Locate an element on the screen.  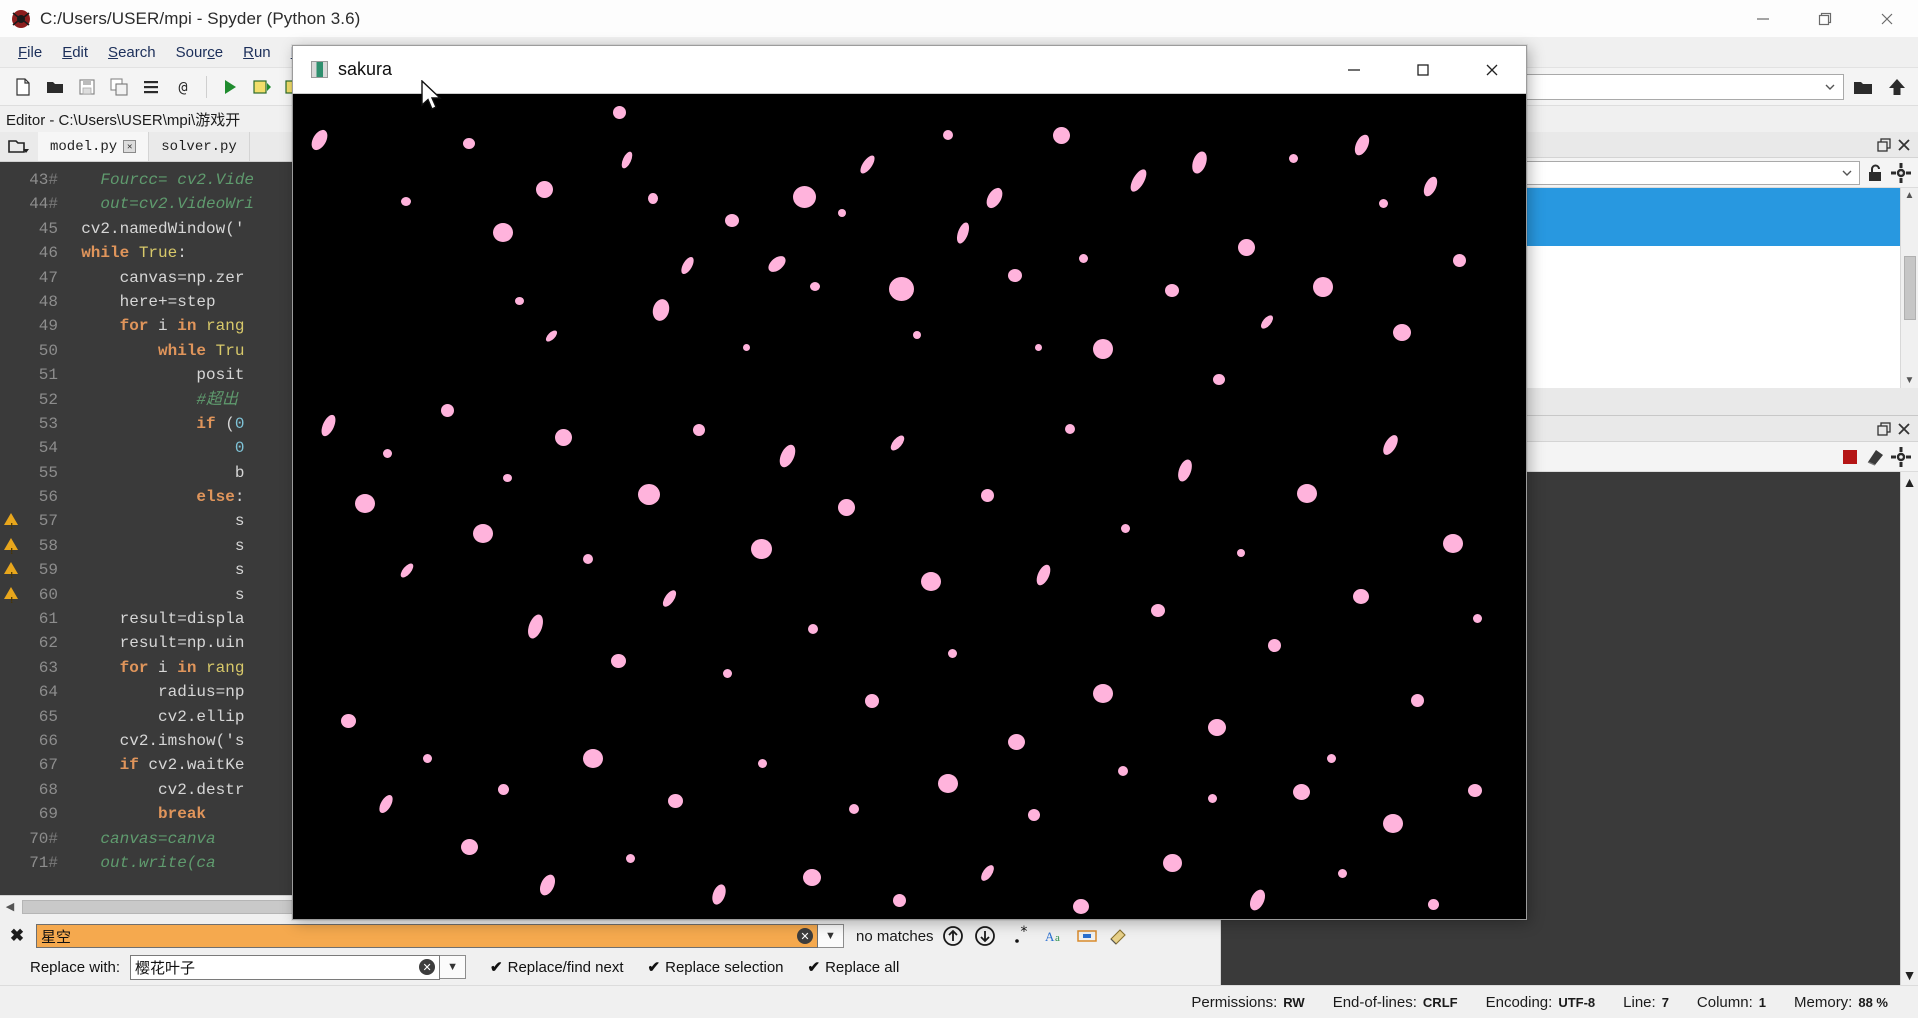
file-list-icon is located at coordinates (151, 87).